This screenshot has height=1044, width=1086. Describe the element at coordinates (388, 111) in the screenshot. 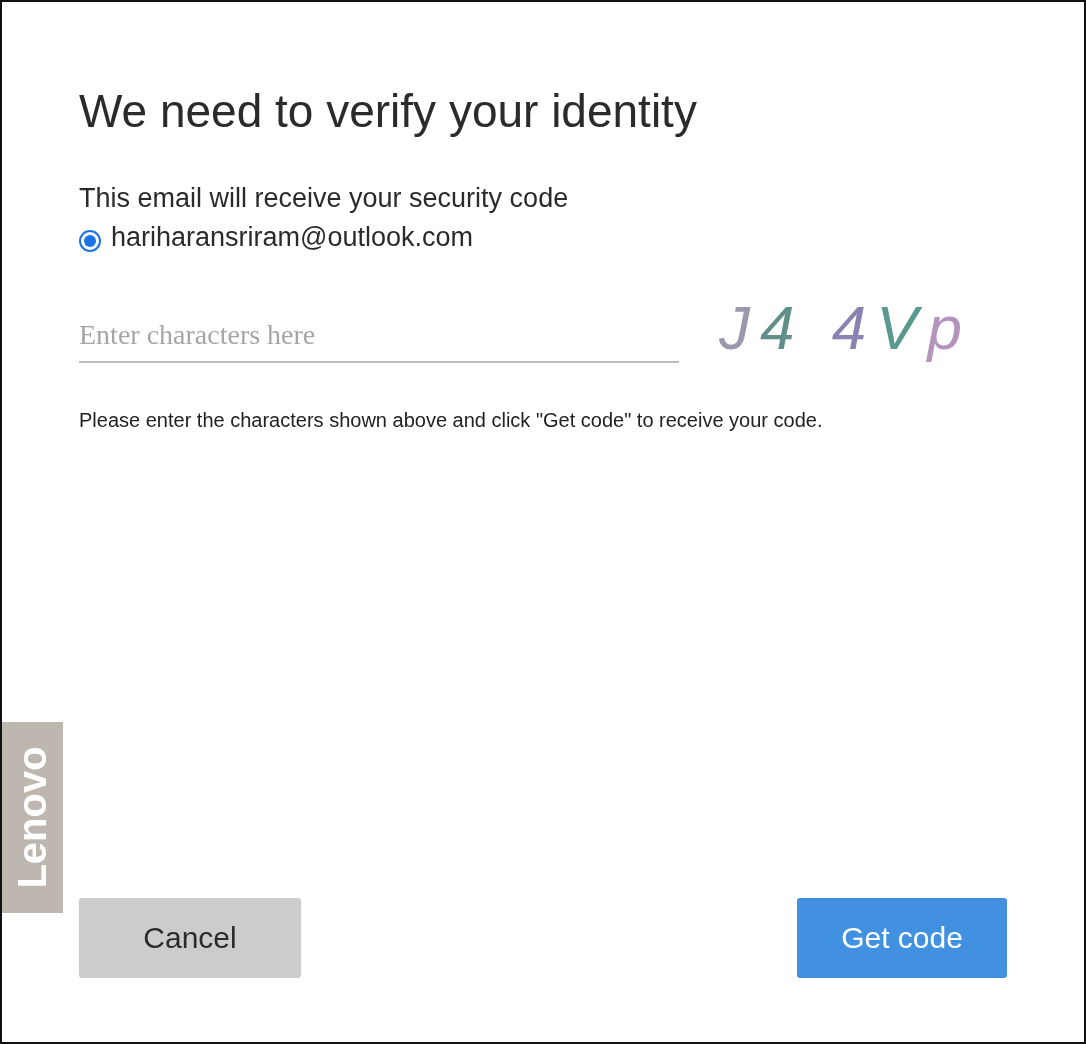

I see `dialog-title: We need to verify your identity` at that location.